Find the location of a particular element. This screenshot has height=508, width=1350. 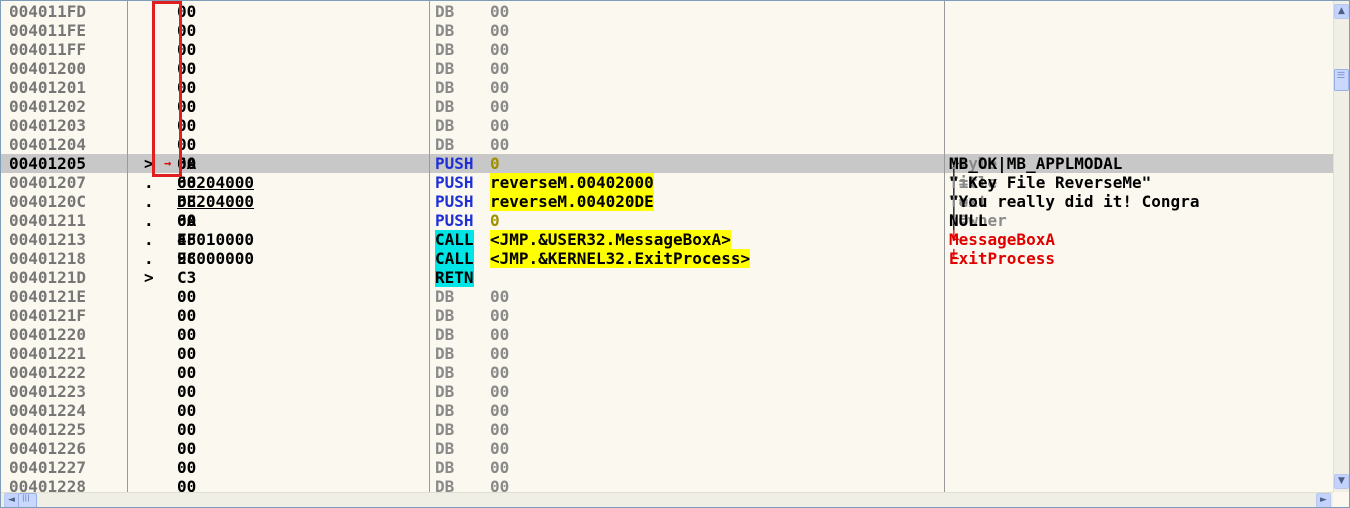

address: 00401213 is located at coordinates (48, 239).